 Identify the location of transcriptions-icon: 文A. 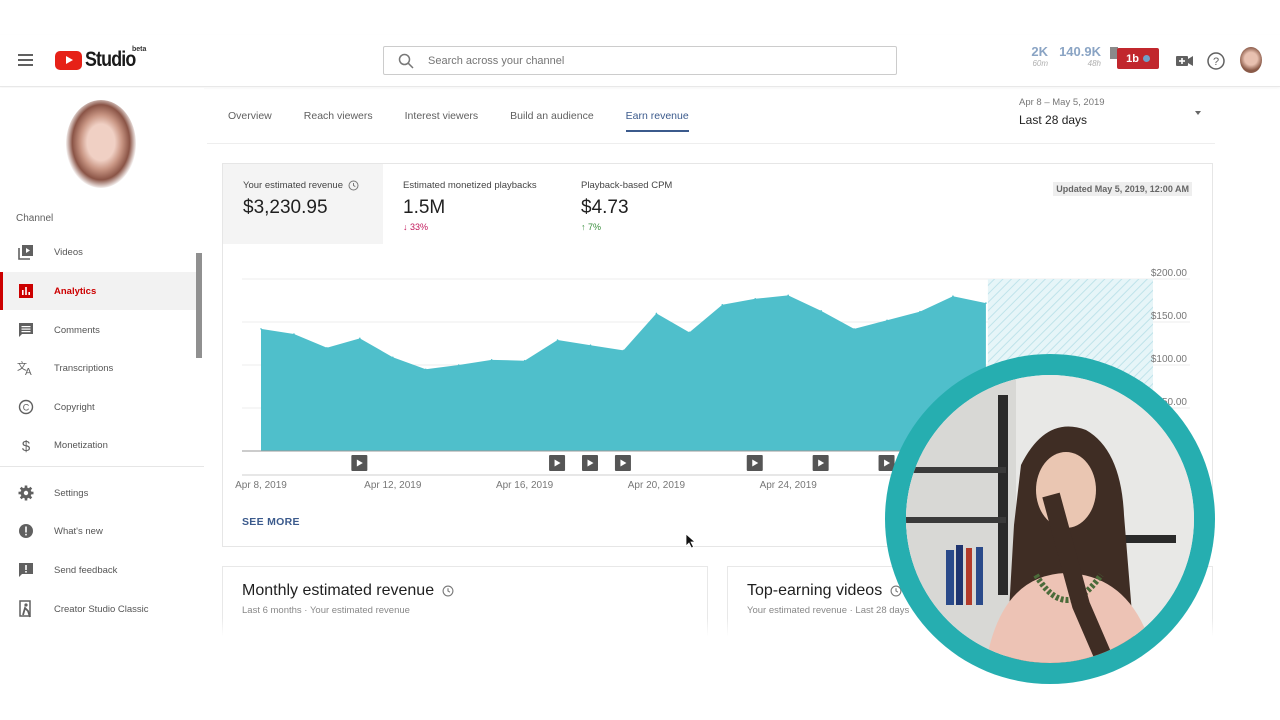
(26, 368).